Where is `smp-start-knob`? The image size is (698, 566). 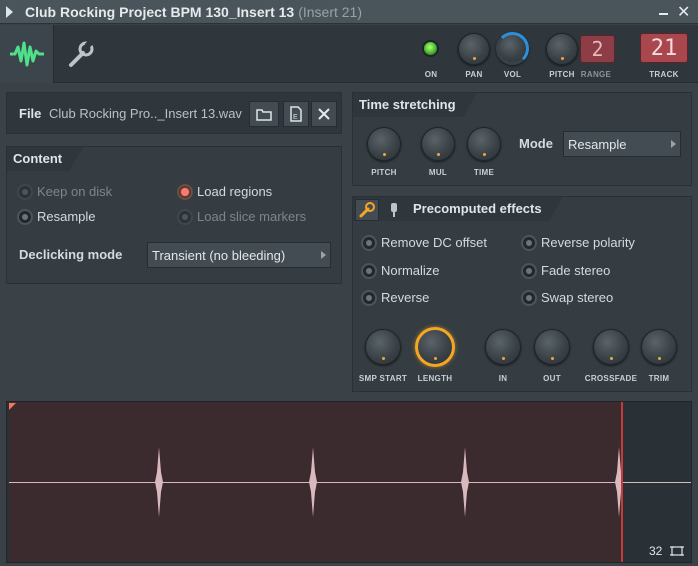 smp-start-knob is located at coordinates (383, 347).